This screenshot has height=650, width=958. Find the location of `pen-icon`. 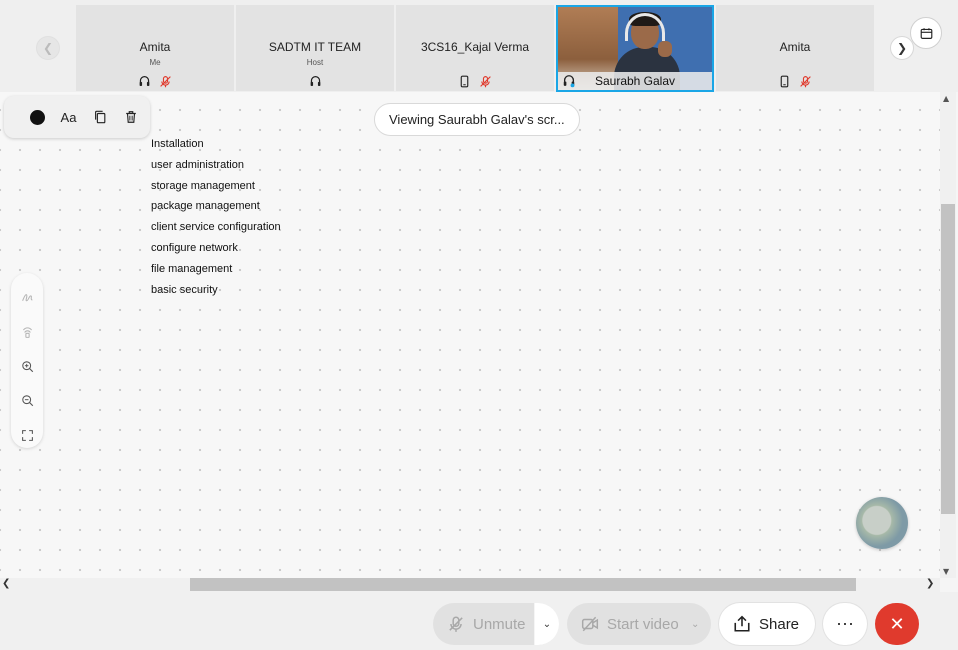

pen-icon is located at coordinates (26, 298).